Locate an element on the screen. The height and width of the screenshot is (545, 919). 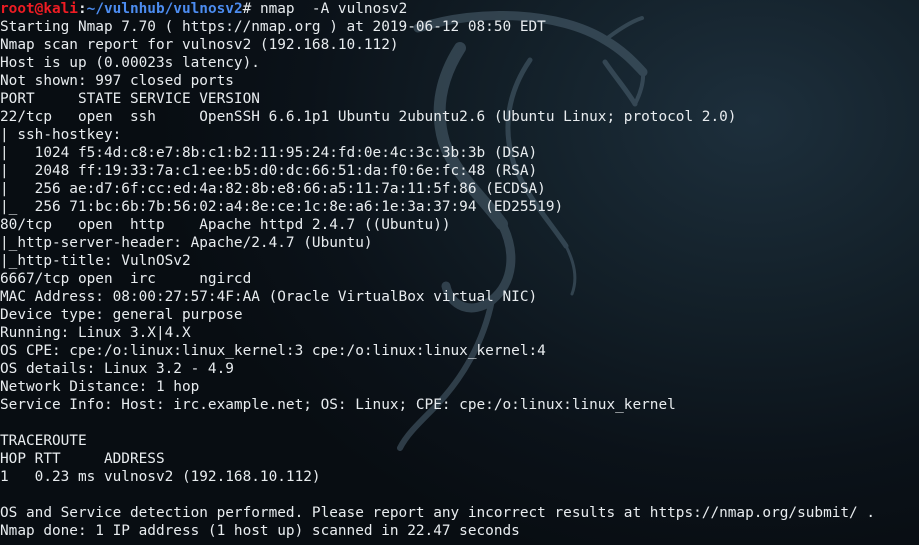
prompt-path: ~/vulnhub/vulnosv2 is located at coordinates (164, 9).